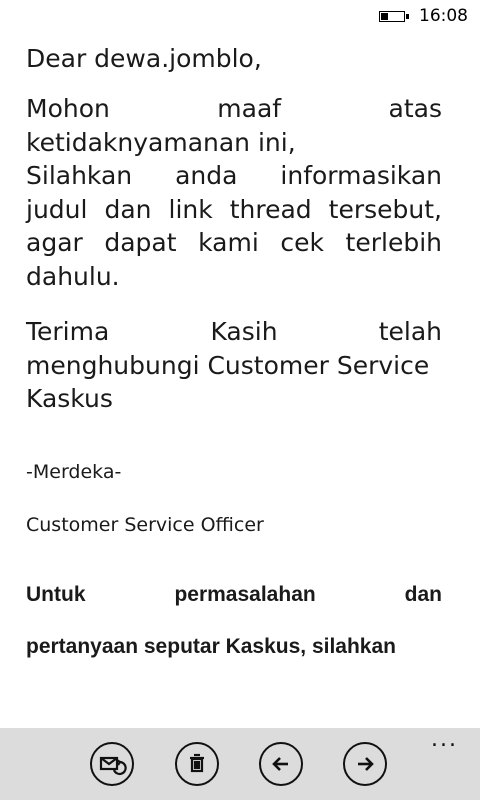 The image size is (480, 800). Describe the element at coordinates (234, 108) in the screenshot. I see `text-line: Mohon maaf atas` at that location.